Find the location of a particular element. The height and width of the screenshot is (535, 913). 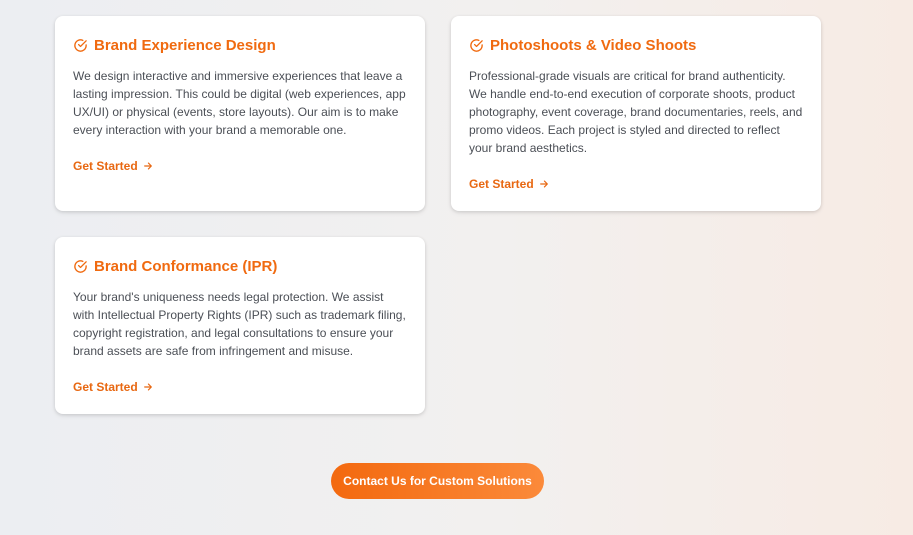

card-title-text: Photoshoots & Video Shoots is located at coordinates (593, 45).